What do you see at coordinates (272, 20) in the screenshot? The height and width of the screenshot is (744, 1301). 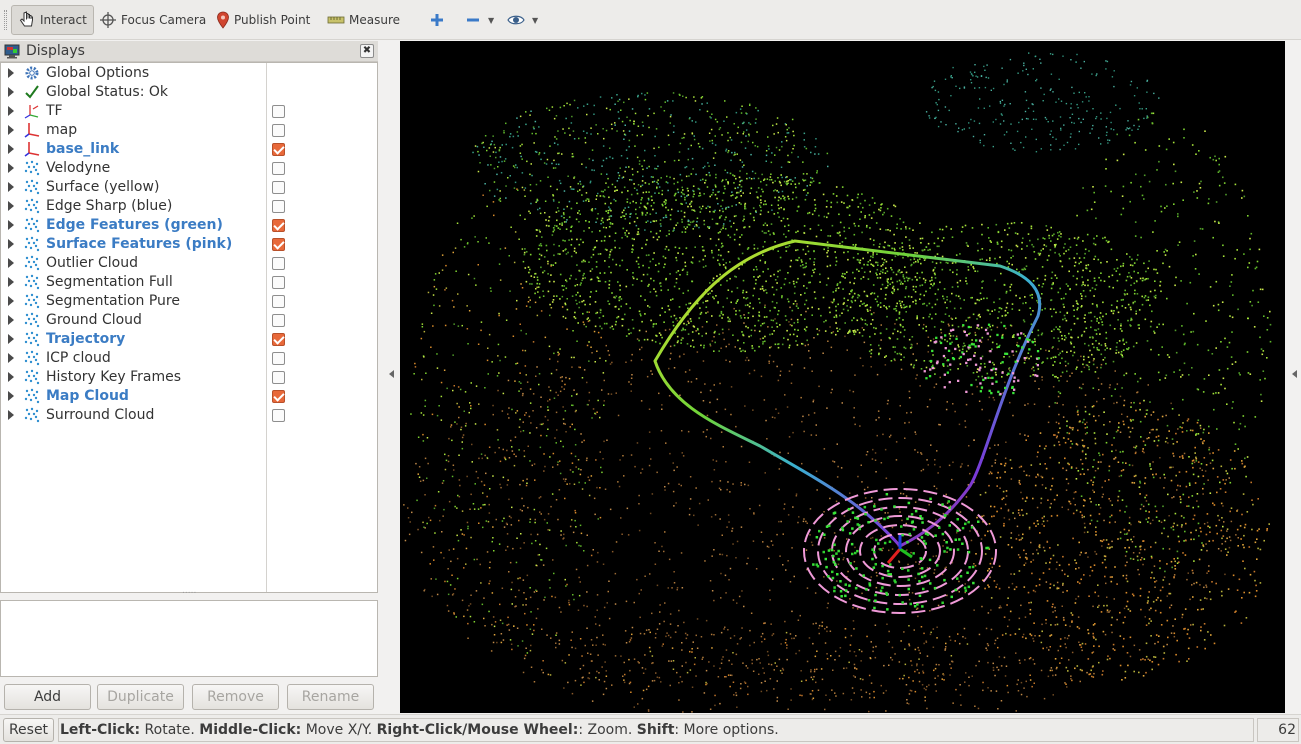 I see `publish-point-label: Publish Point` at bounding box center [272, 20].